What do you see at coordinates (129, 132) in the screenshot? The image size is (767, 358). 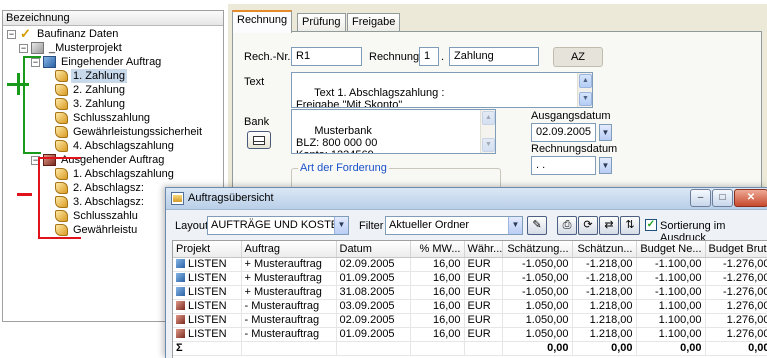 I see `tree-item: Gewährleistungssicherheit` at bounding box center [129, 132].